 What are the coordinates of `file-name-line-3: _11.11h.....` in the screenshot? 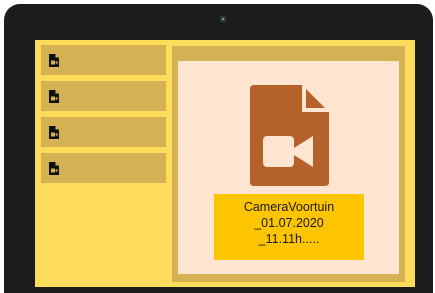 It's located at (289, 239).